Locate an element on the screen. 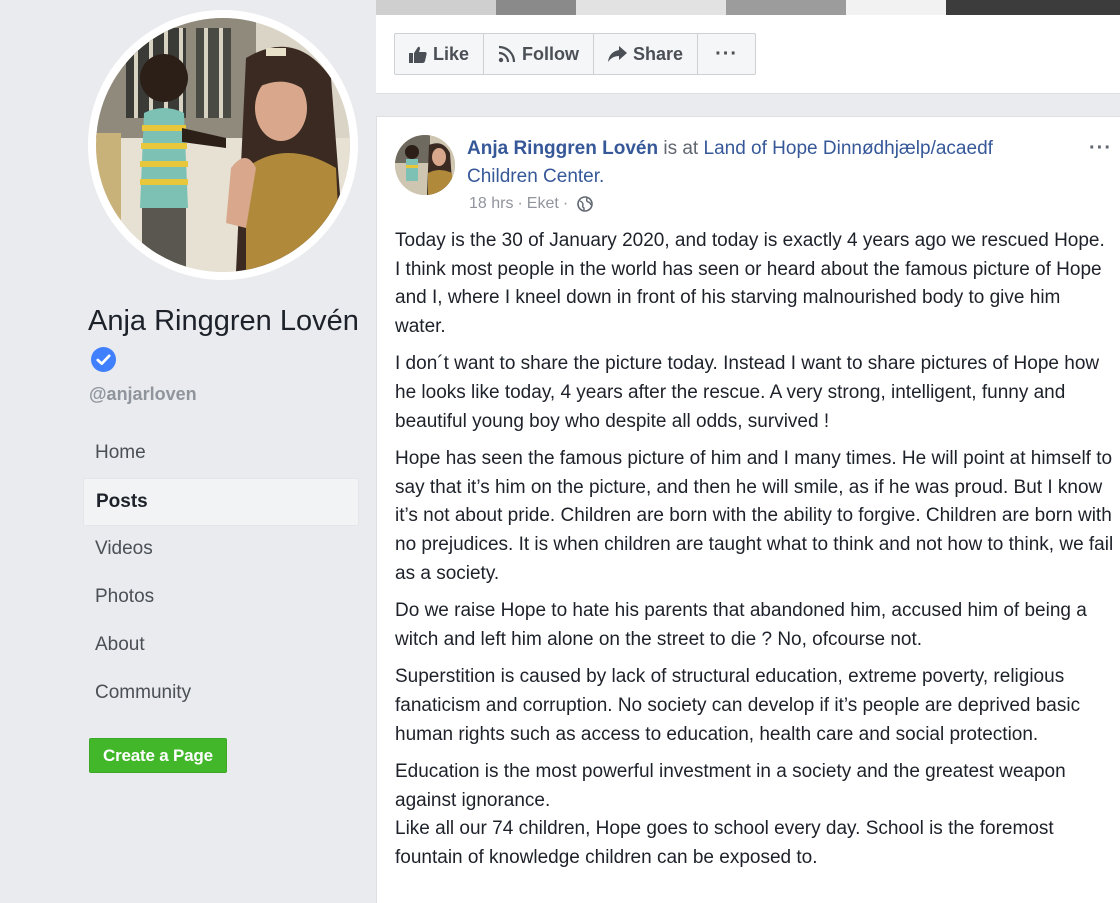  nav-item-home: Home is located at coordinates (221, 454).